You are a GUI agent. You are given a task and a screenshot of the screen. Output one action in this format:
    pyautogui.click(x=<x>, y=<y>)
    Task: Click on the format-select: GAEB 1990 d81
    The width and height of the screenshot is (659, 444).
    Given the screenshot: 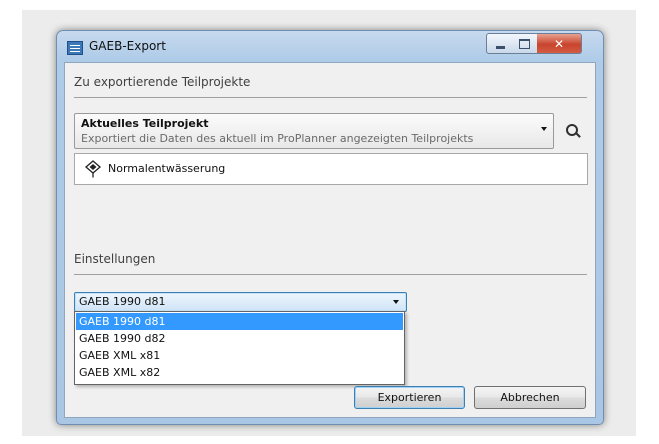 What is the action you would take?
    pyautogui.click(x=240, y=302)
    